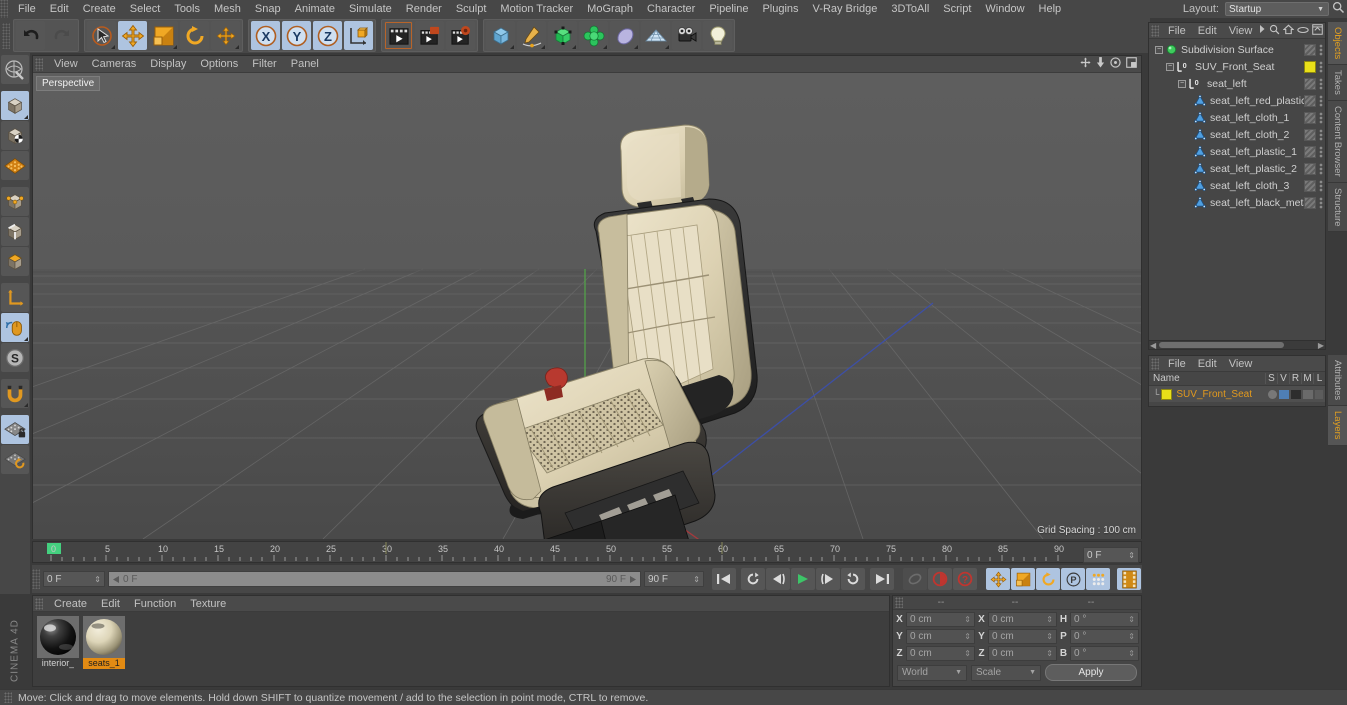 This screenshot has width=1347, height=705. What do you see at coordinates (1307, 378) in the screenshot?
I see `layer-col-m: M` at bounding box center [1307, 378].